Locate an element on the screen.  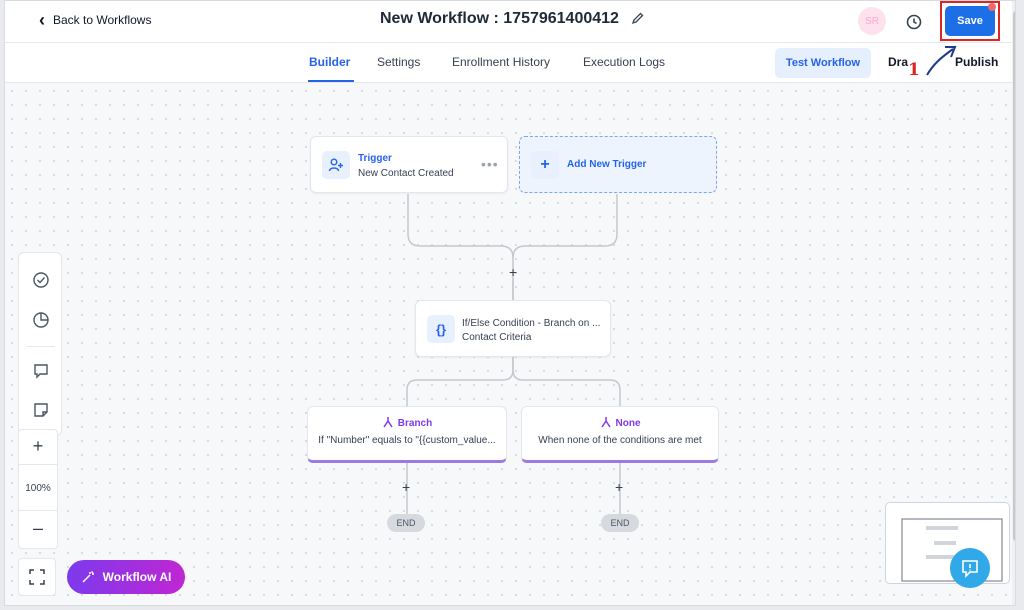
tab-enrollment-history: Enrollment History is located at coordinates (501, 62).